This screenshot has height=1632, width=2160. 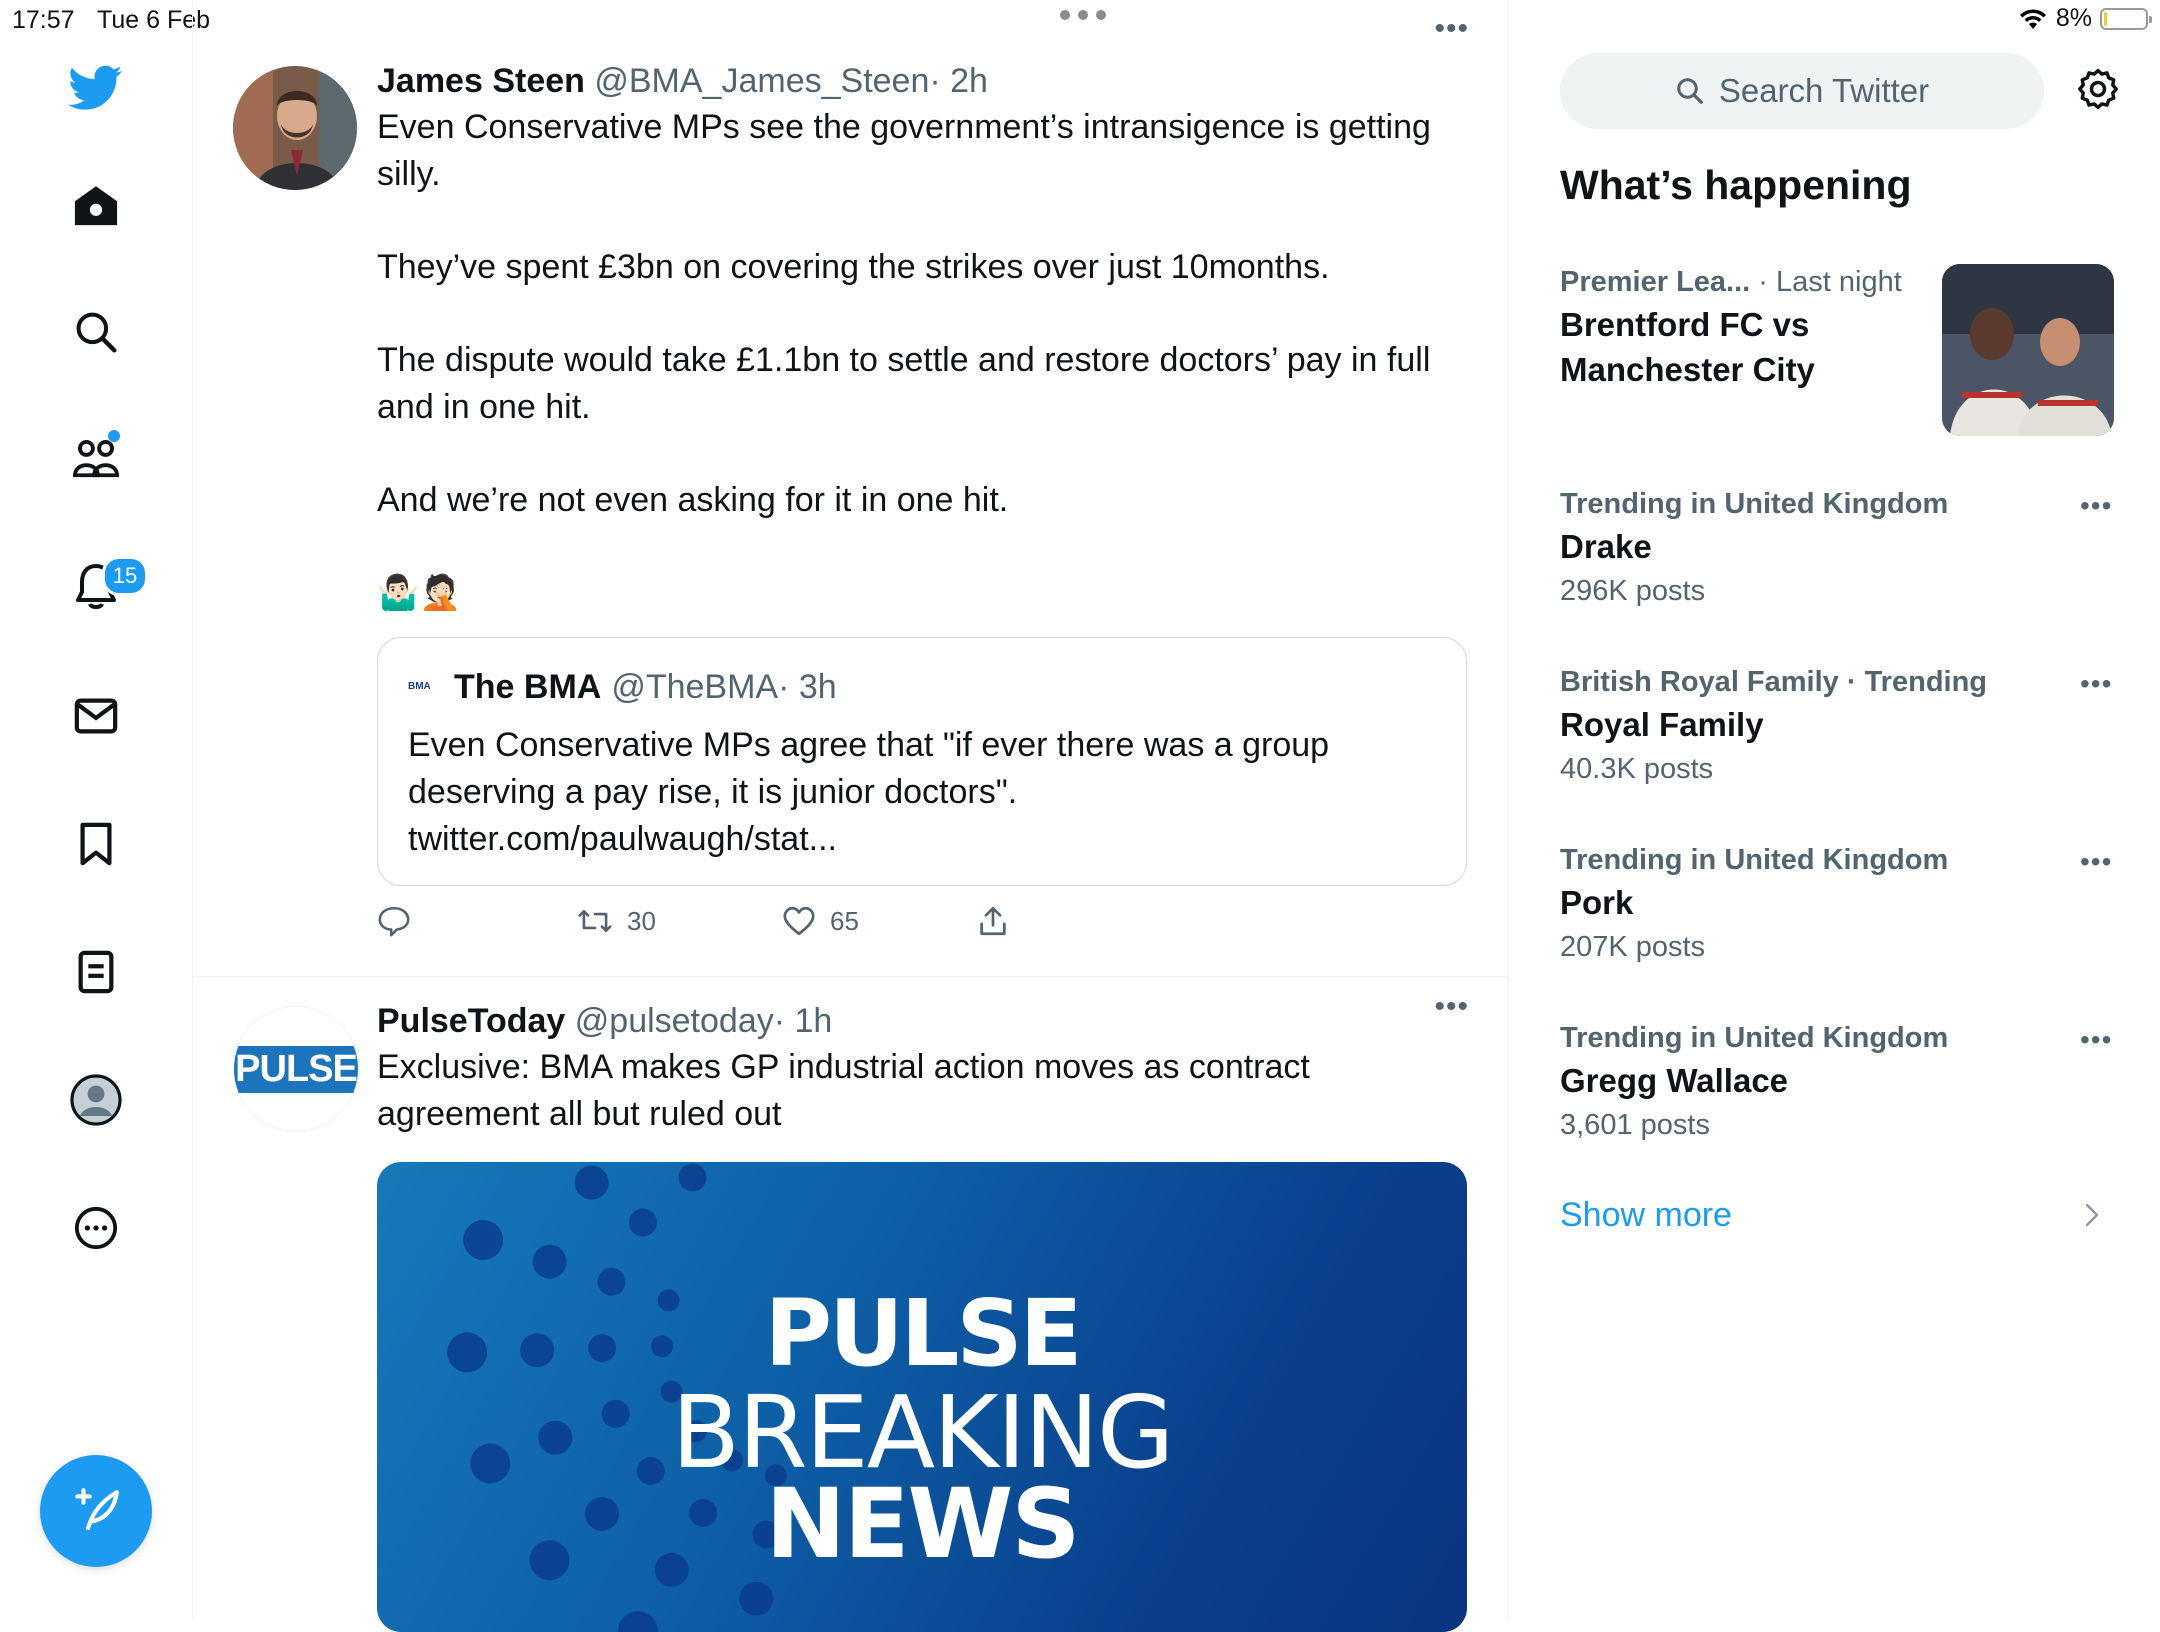 I want to click on author-name: James Steen, so click(x=481, y=81).